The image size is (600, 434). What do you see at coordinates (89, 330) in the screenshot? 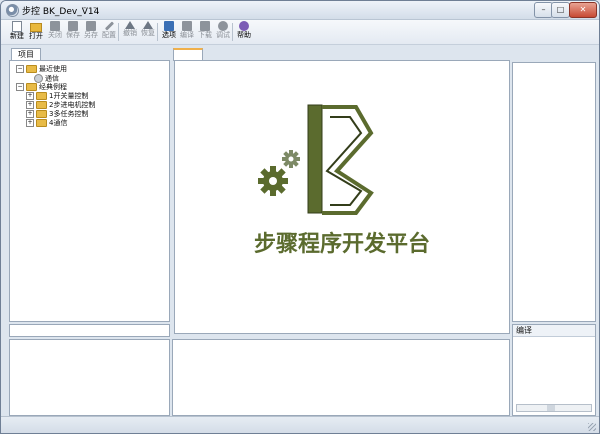
I see `project-info-bar` at bounding box center [89, 330].